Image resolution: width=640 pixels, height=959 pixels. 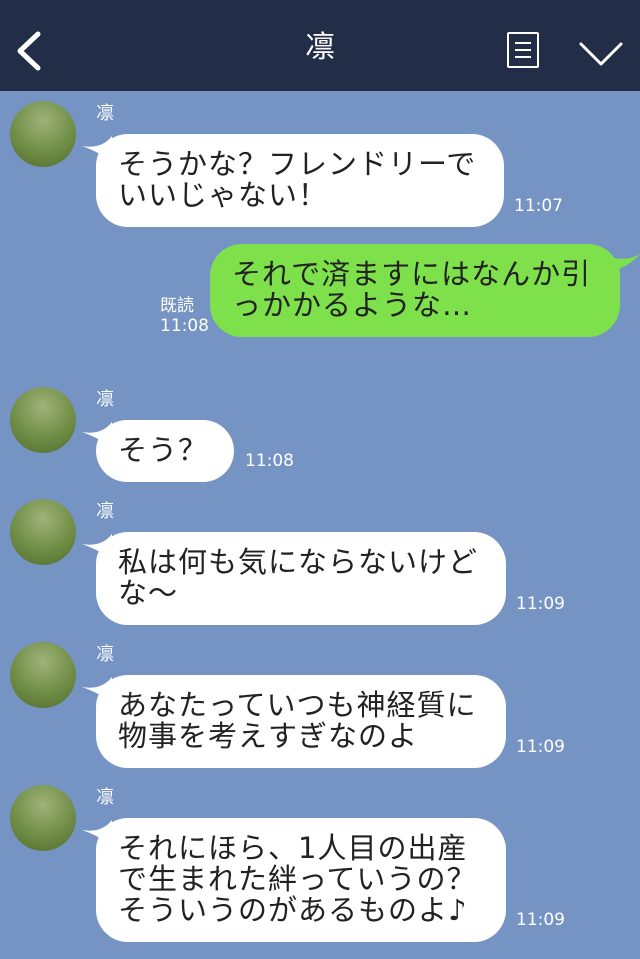 What do you see at coordinates (300, 180) in the screenshot?
I see `message-bubble: そうかな？フレンドリーでいいじゃない！` at bounding box center [300, 180].